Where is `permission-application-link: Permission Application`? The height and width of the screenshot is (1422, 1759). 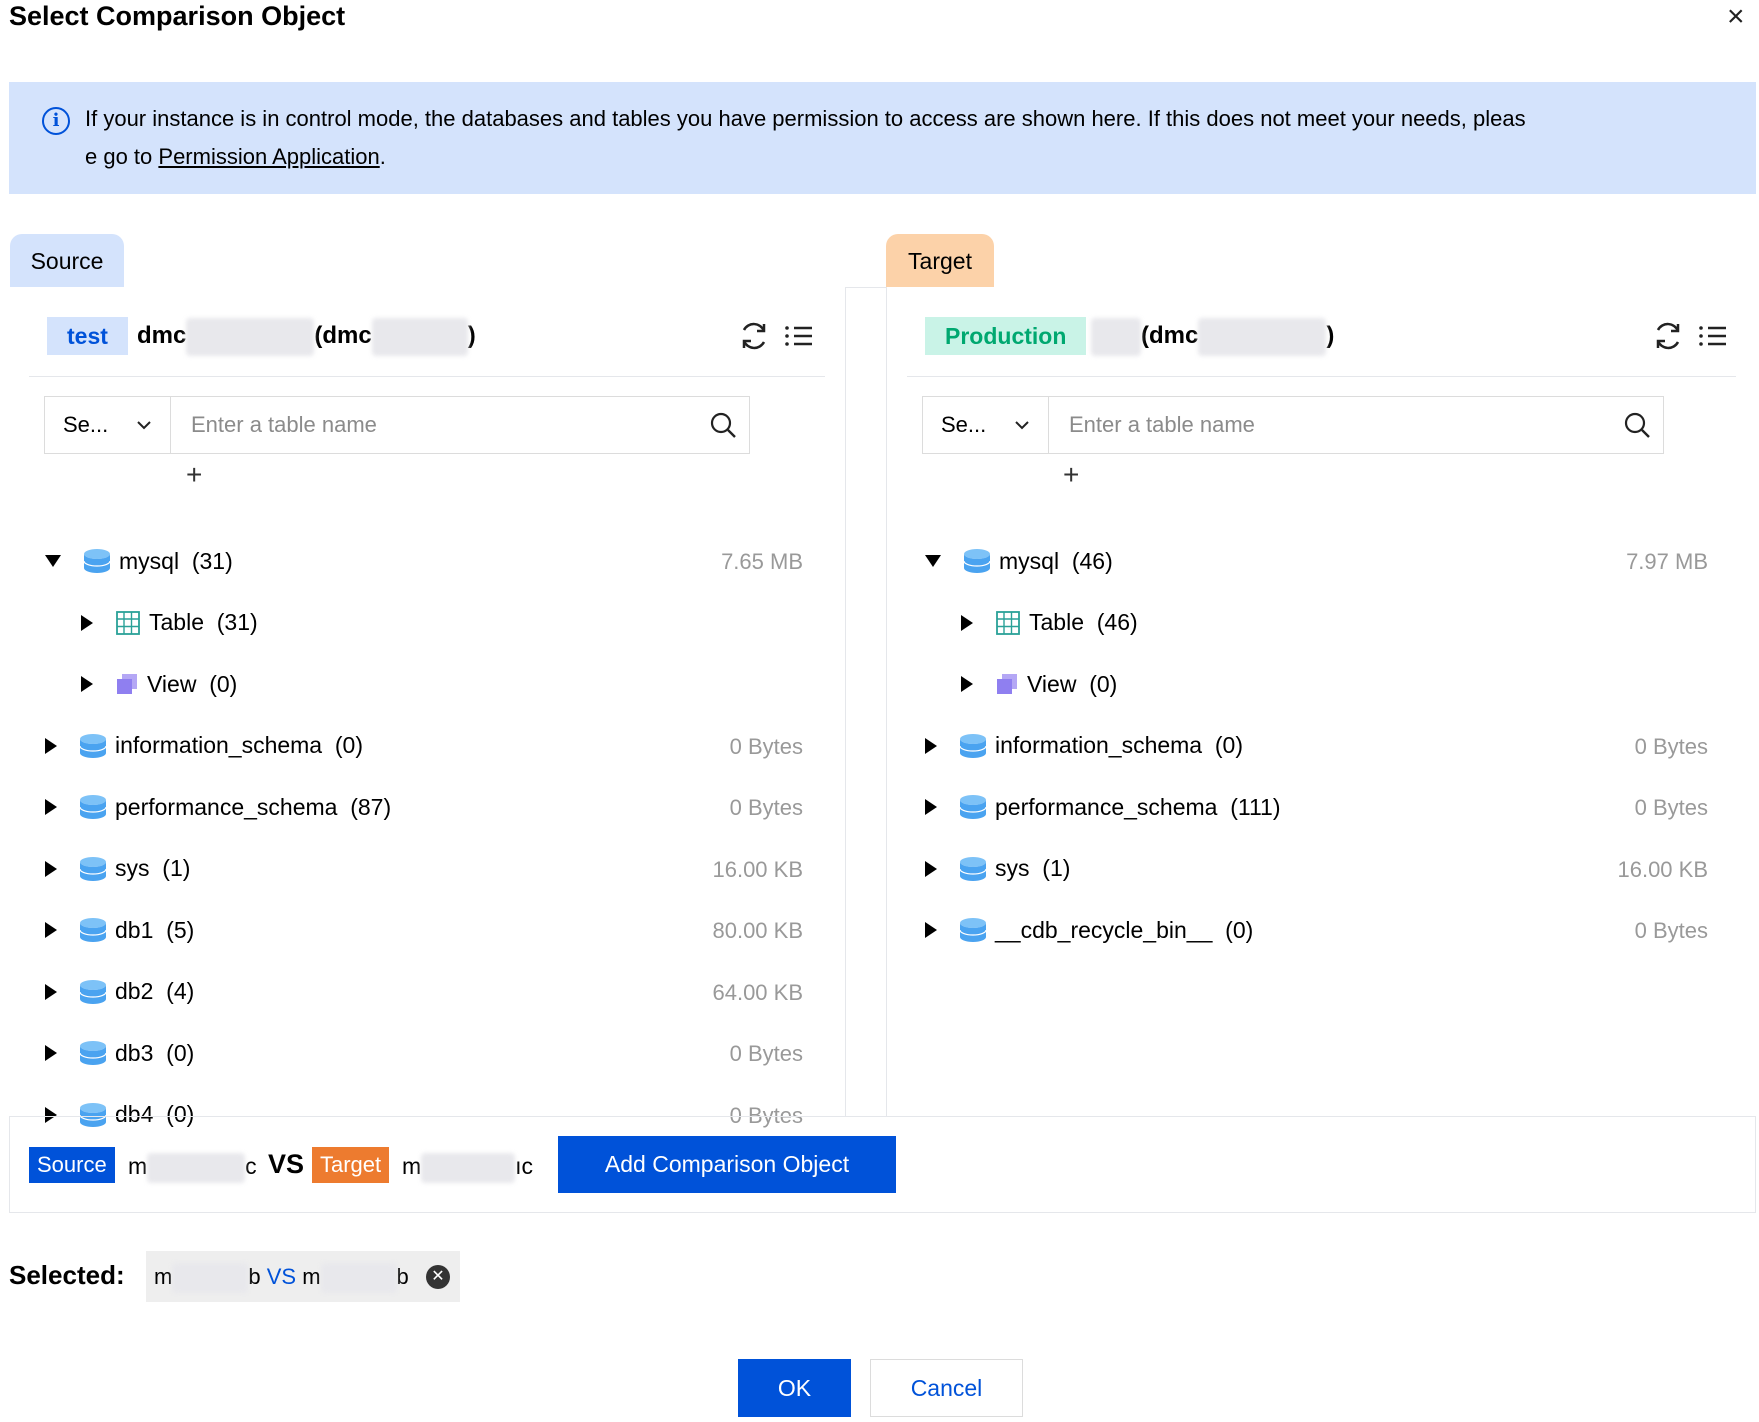
permission-application-link: Permission Application is located at coordinates (268, 156).